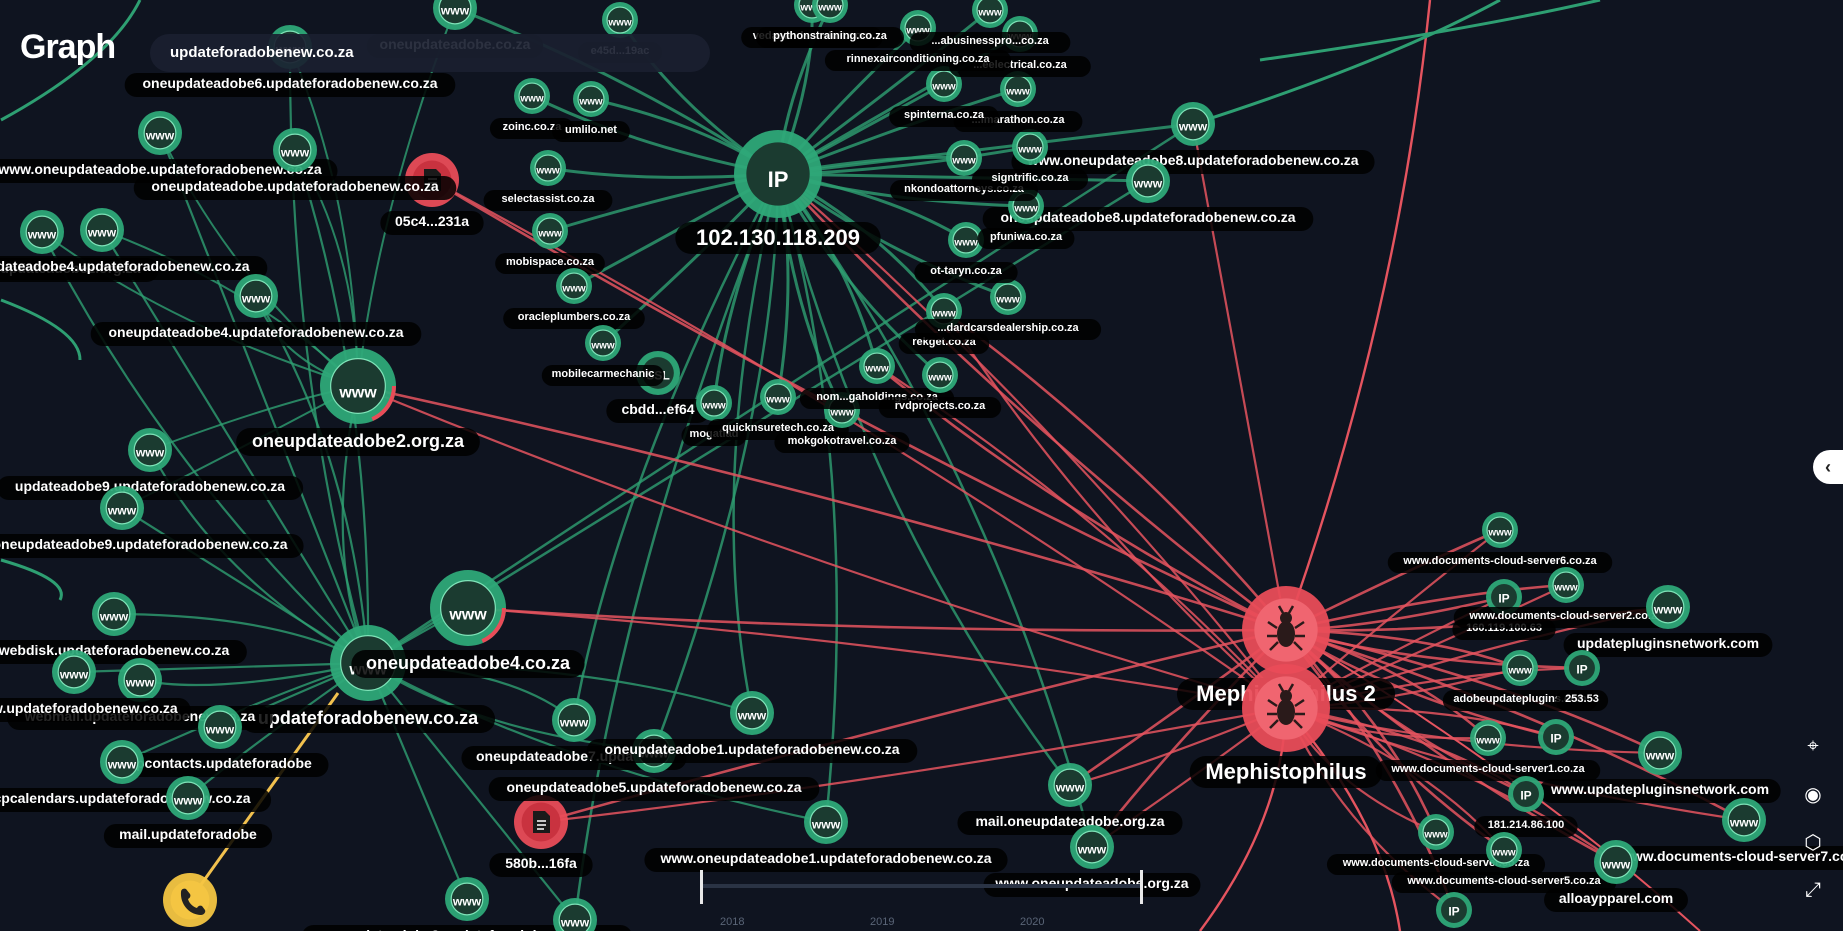  What do you see at coordinates (701, 887) in the screenshot?
I see `timeline-start-handle` at bounding box center [701, 887].